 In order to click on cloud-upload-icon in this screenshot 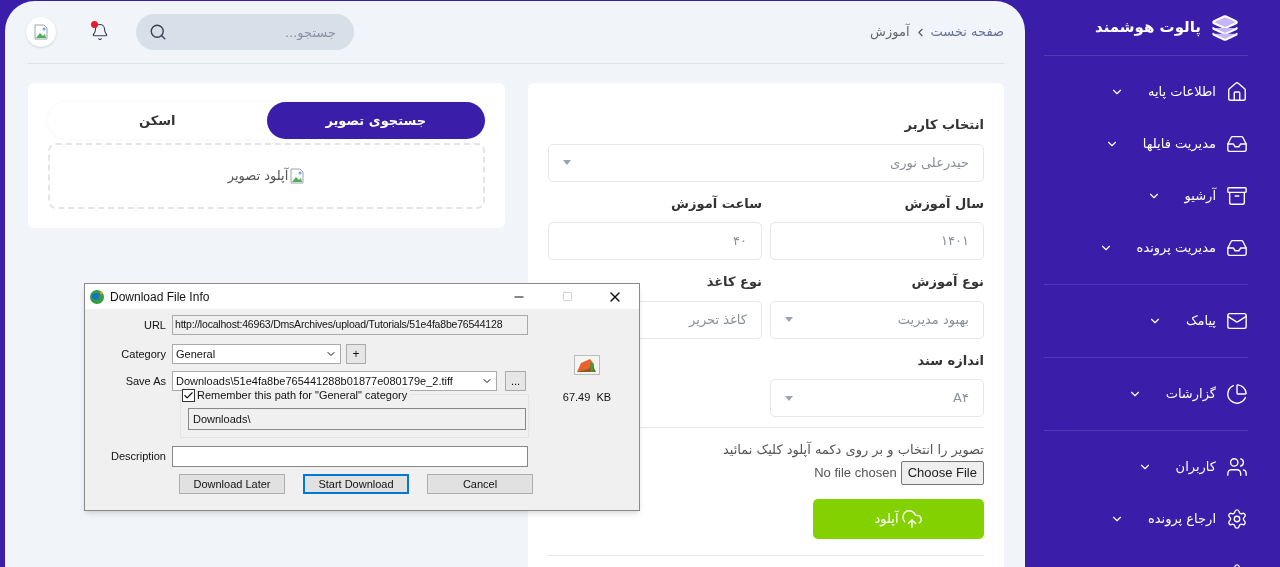, I will do `click(911, 518)`.